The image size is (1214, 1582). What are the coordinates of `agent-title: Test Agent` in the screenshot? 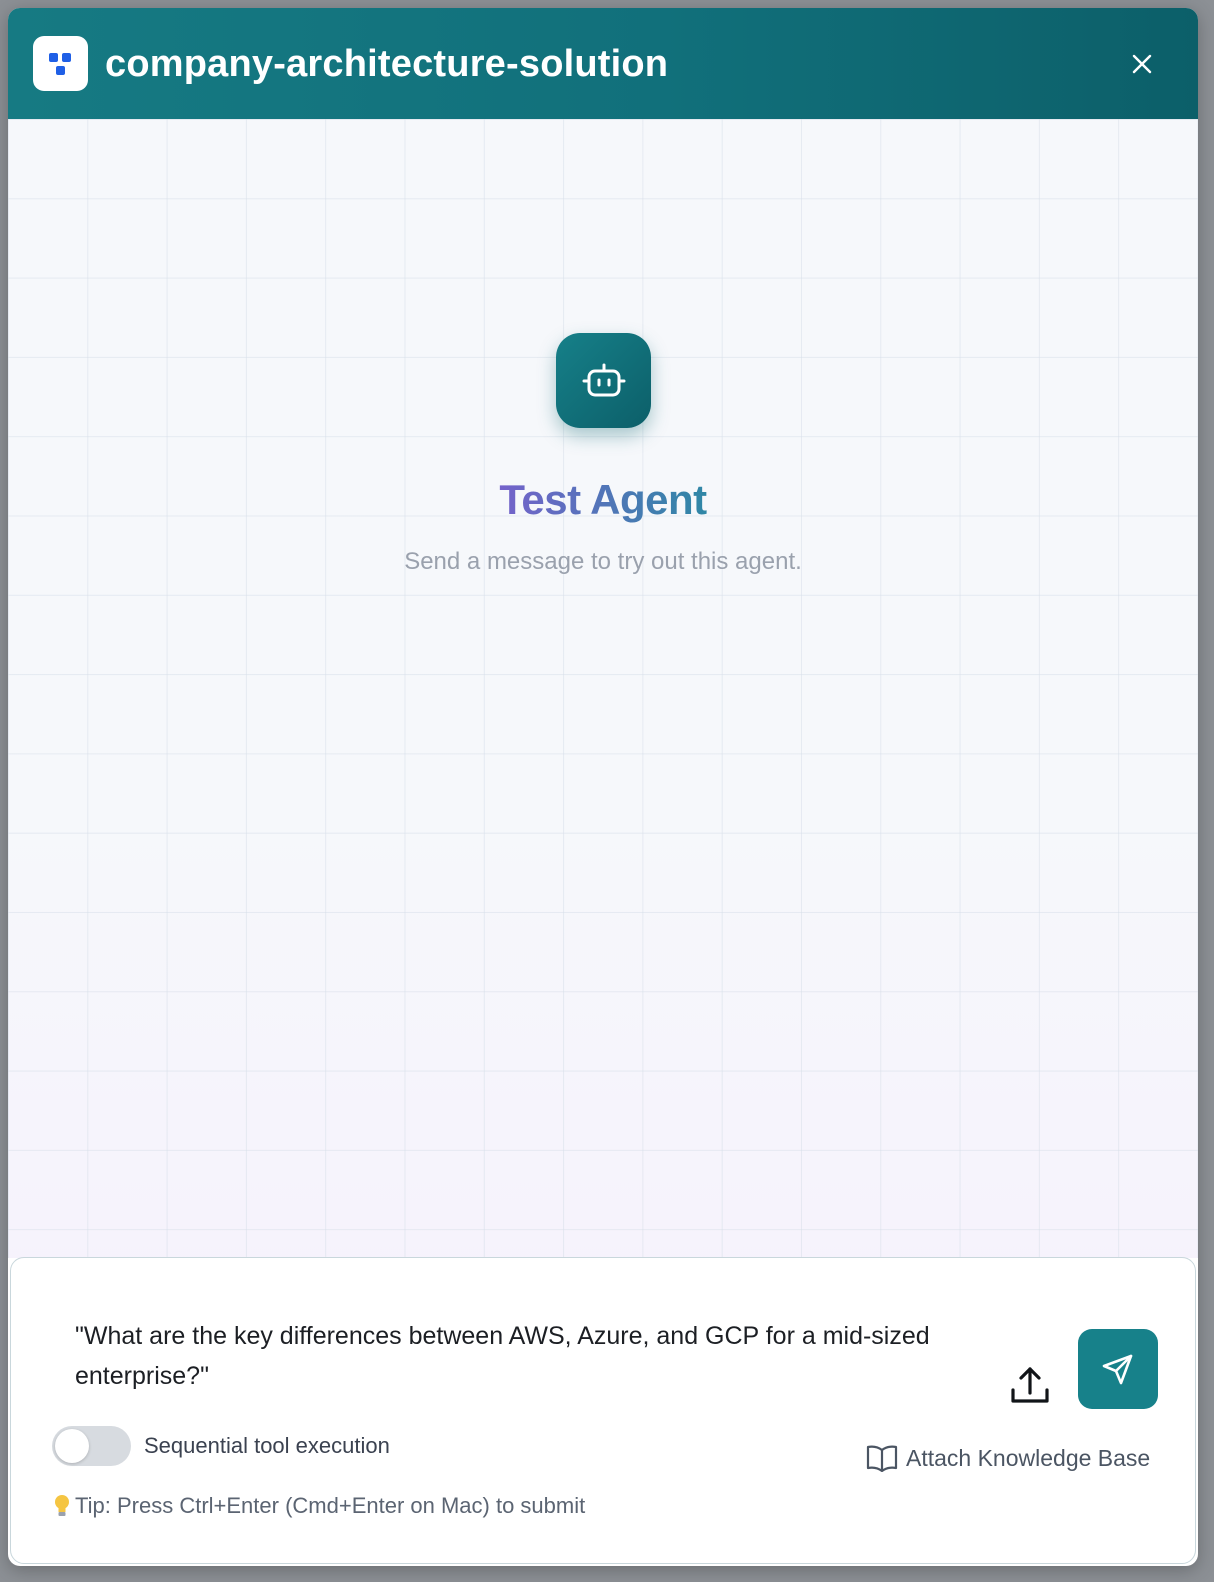 It's located at (603, 500).